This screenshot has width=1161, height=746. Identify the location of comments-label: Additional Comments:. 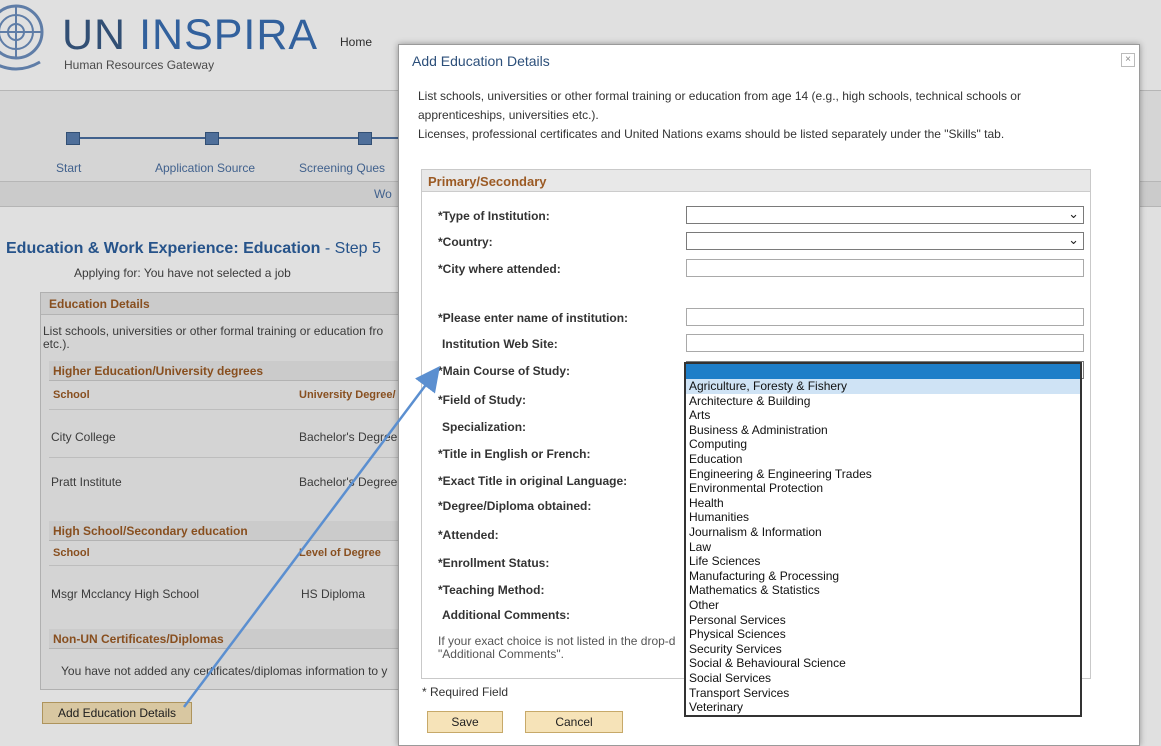
(506, 615).